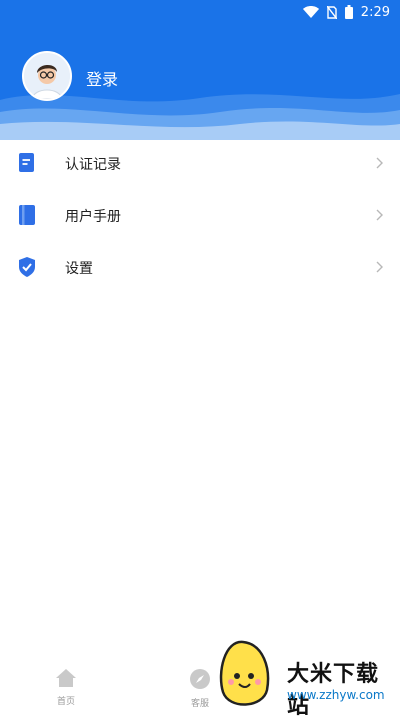  What do you see at coordinates (310, 12) in the screenshot?
I see `wifi-icon` at bounding box center [310, 12].